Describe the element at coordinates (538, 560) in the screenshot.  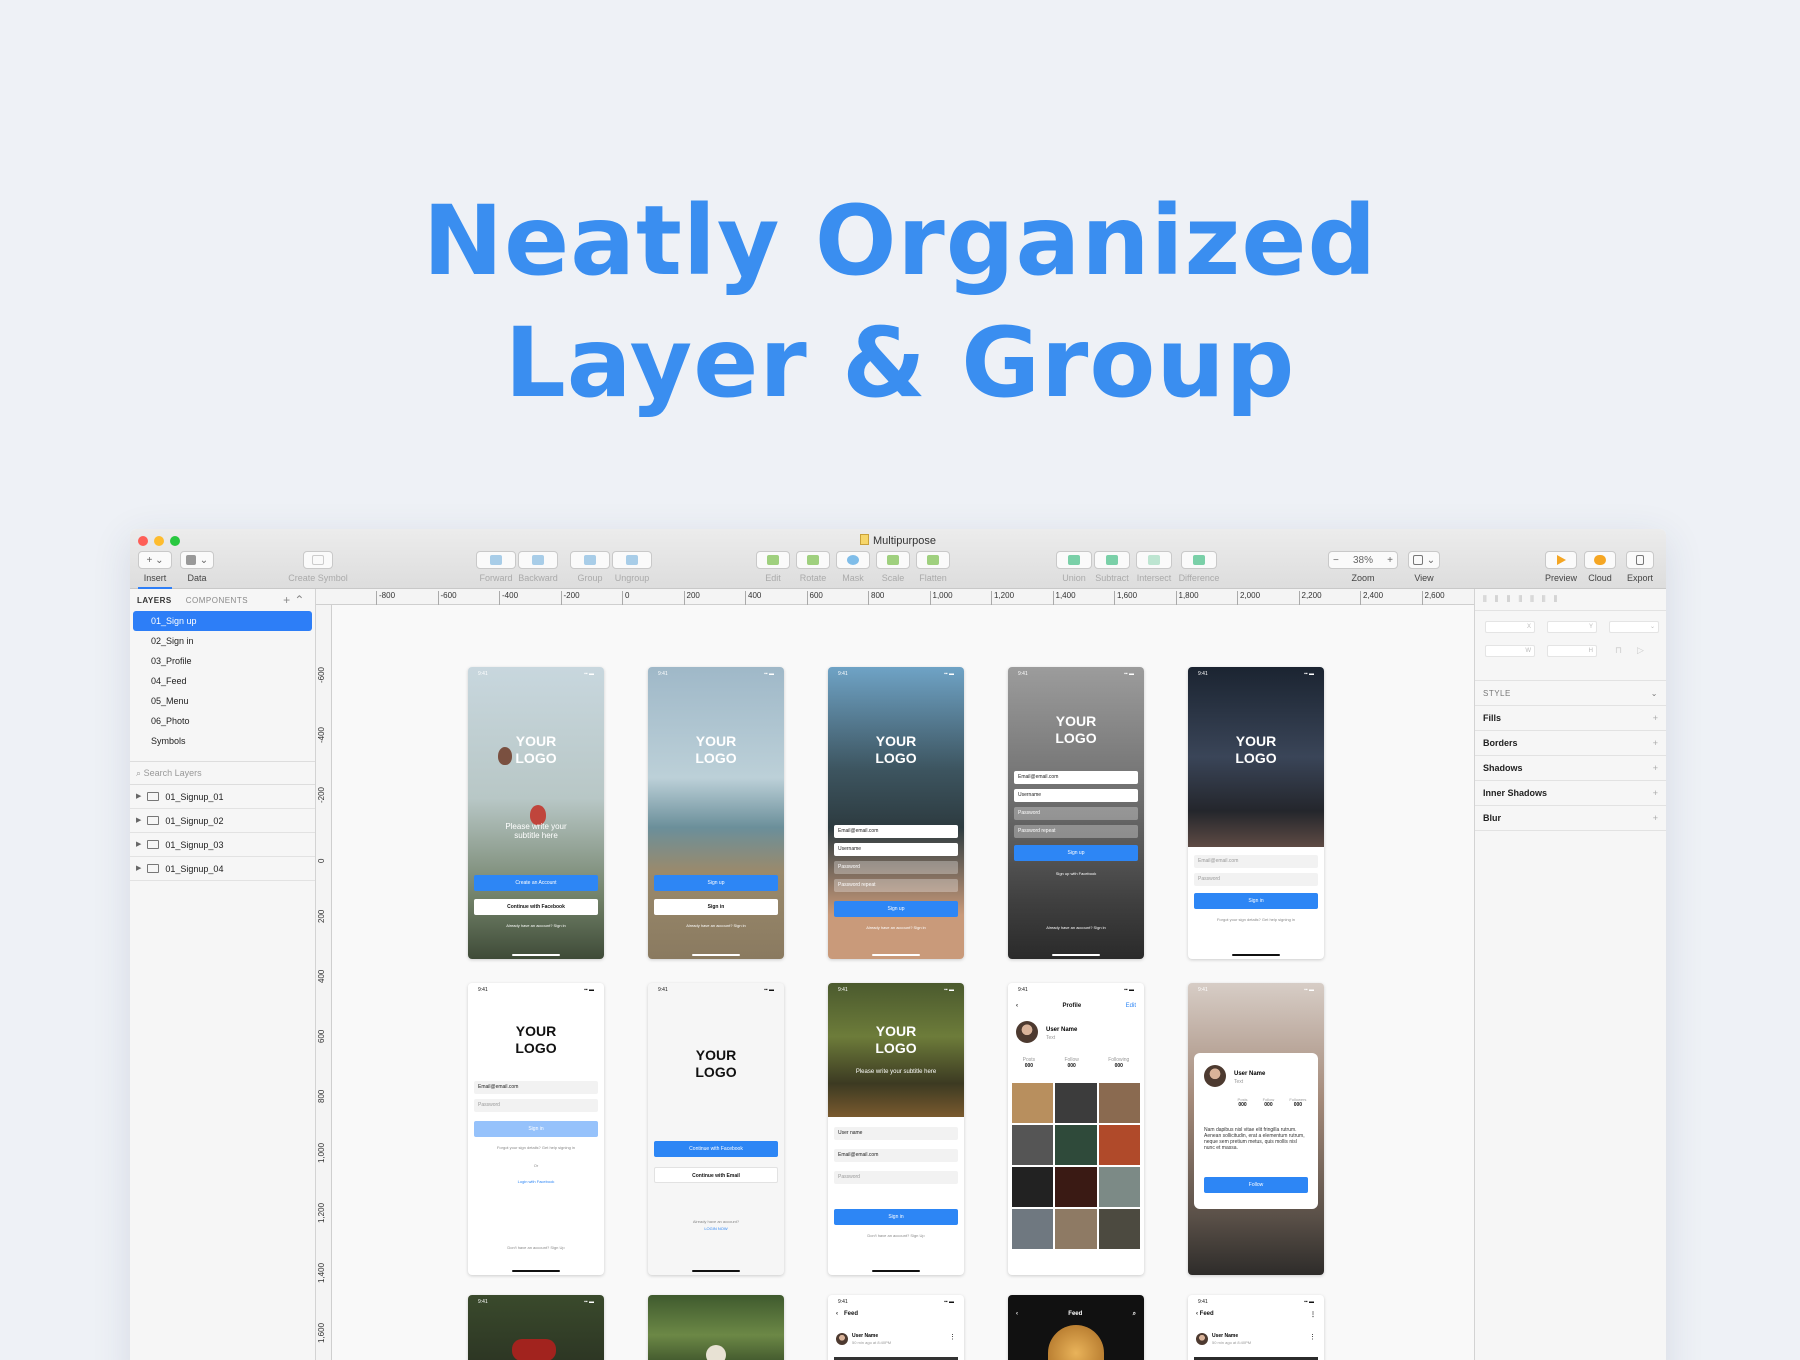
I see `backward-icon` at that location.